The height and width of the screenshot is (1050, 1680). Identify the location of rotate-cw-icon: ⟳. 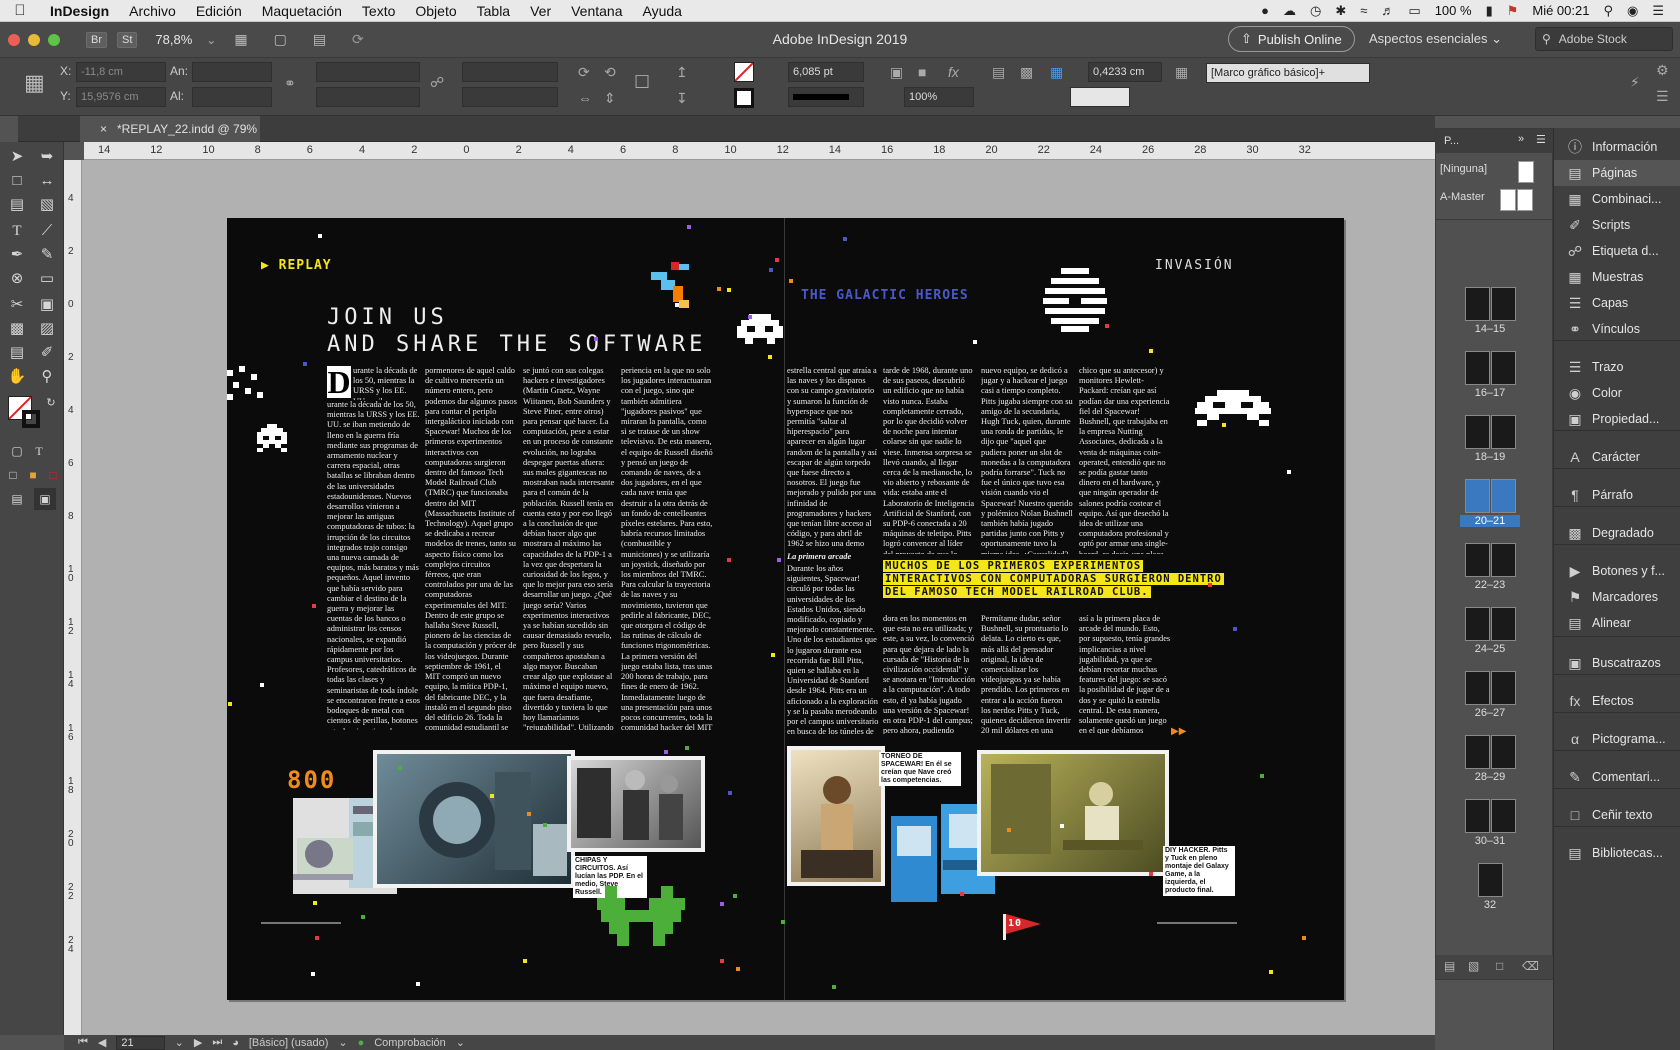
(584, 72).